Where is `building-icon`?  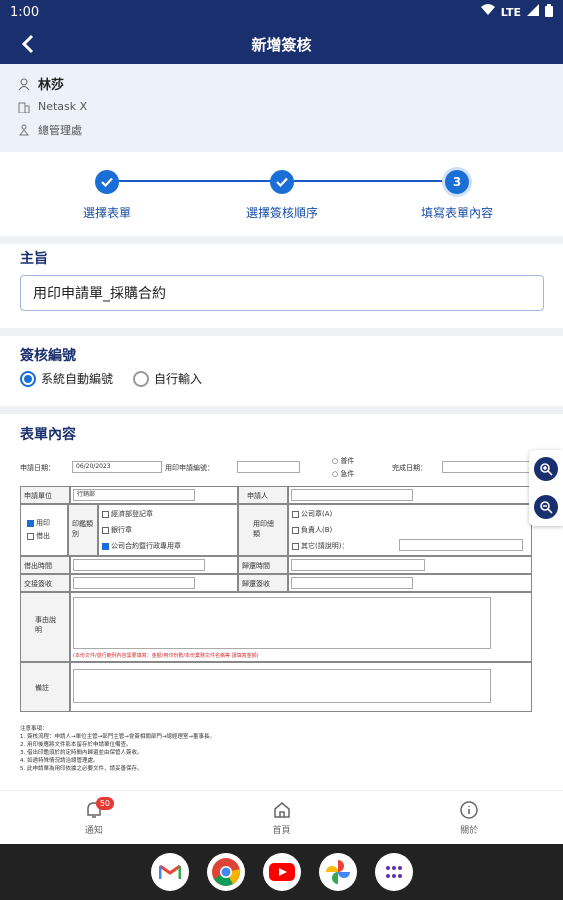
building-icon is located at coordinates (24, 107).